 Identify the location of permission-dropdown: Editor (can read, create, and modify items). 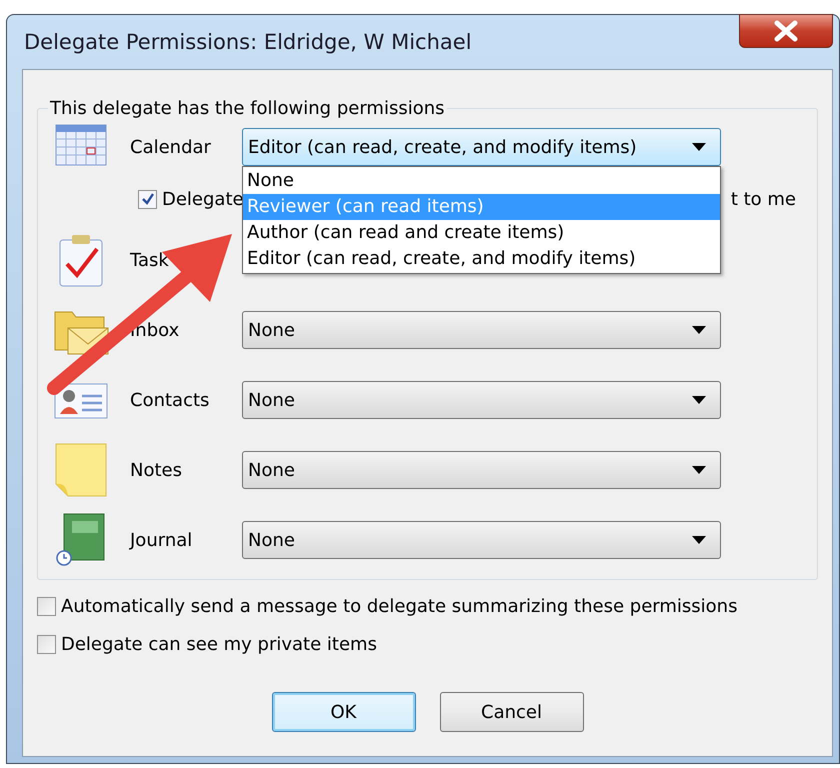
(481, 147).